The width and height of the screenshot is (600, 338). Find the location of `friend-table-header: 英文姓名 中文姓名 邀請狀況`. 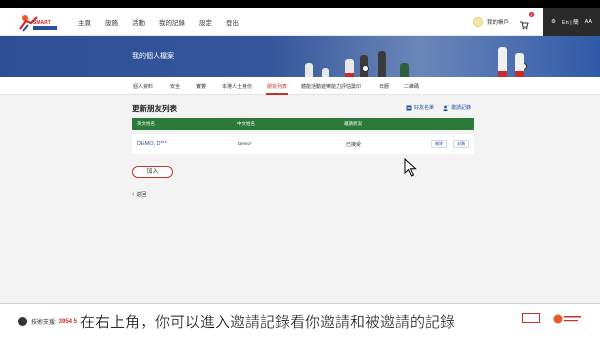

friend-table-header: 英文姓名 中文姓名 邀請狀況 is located at coordinates (303, 124).